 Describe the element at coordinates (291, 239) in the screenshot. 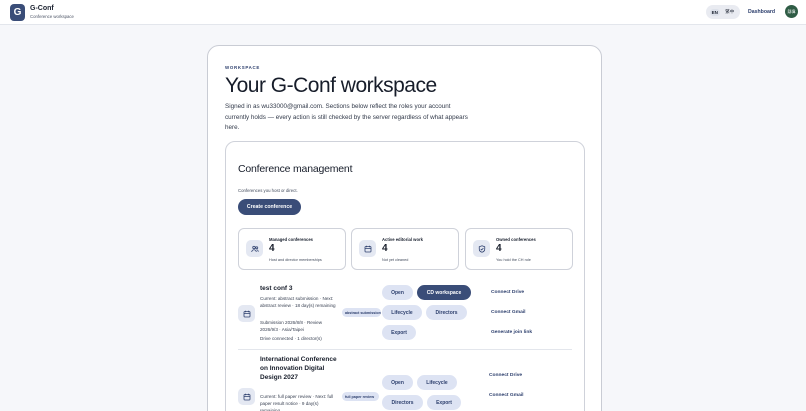

I see `stat-label: Managed conferences` at that location.